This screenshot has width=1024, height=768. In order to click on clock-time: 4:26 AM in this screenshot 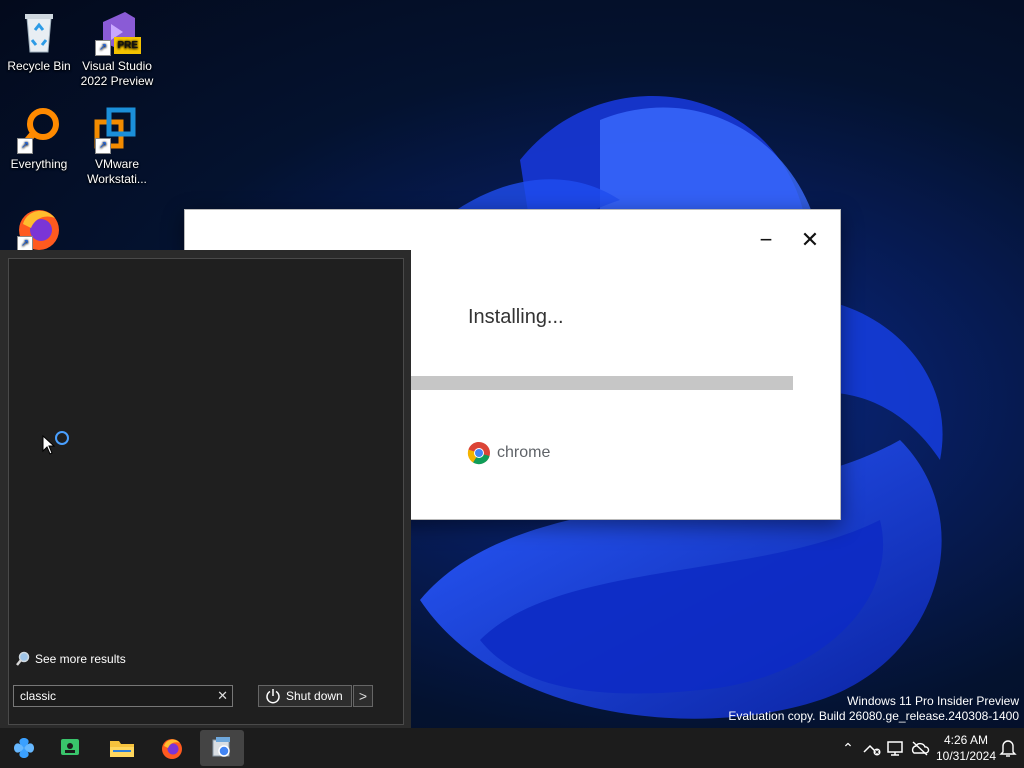, I will do `click(966, 740)`.